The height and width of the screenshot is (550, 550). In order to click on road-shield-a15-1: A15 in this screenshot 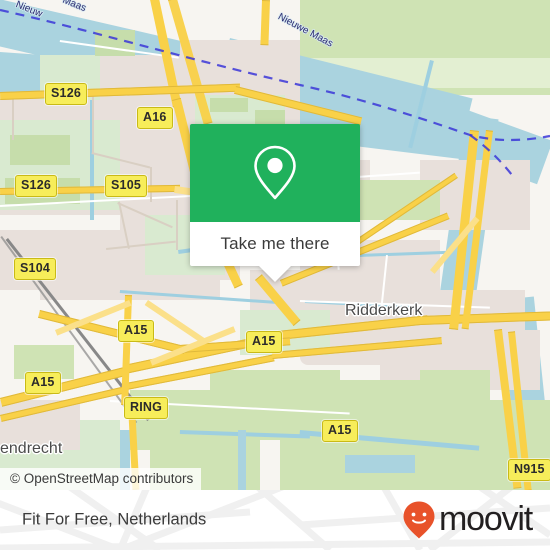, I will do `click(136, 331)`.